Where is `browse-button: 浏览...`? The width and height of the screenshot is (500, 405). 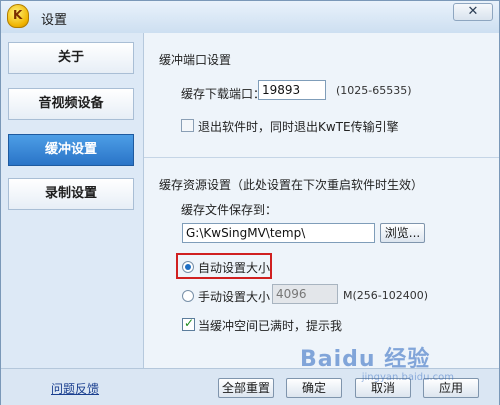 browse-button: 浏览... is located at coordinates (402, 233).